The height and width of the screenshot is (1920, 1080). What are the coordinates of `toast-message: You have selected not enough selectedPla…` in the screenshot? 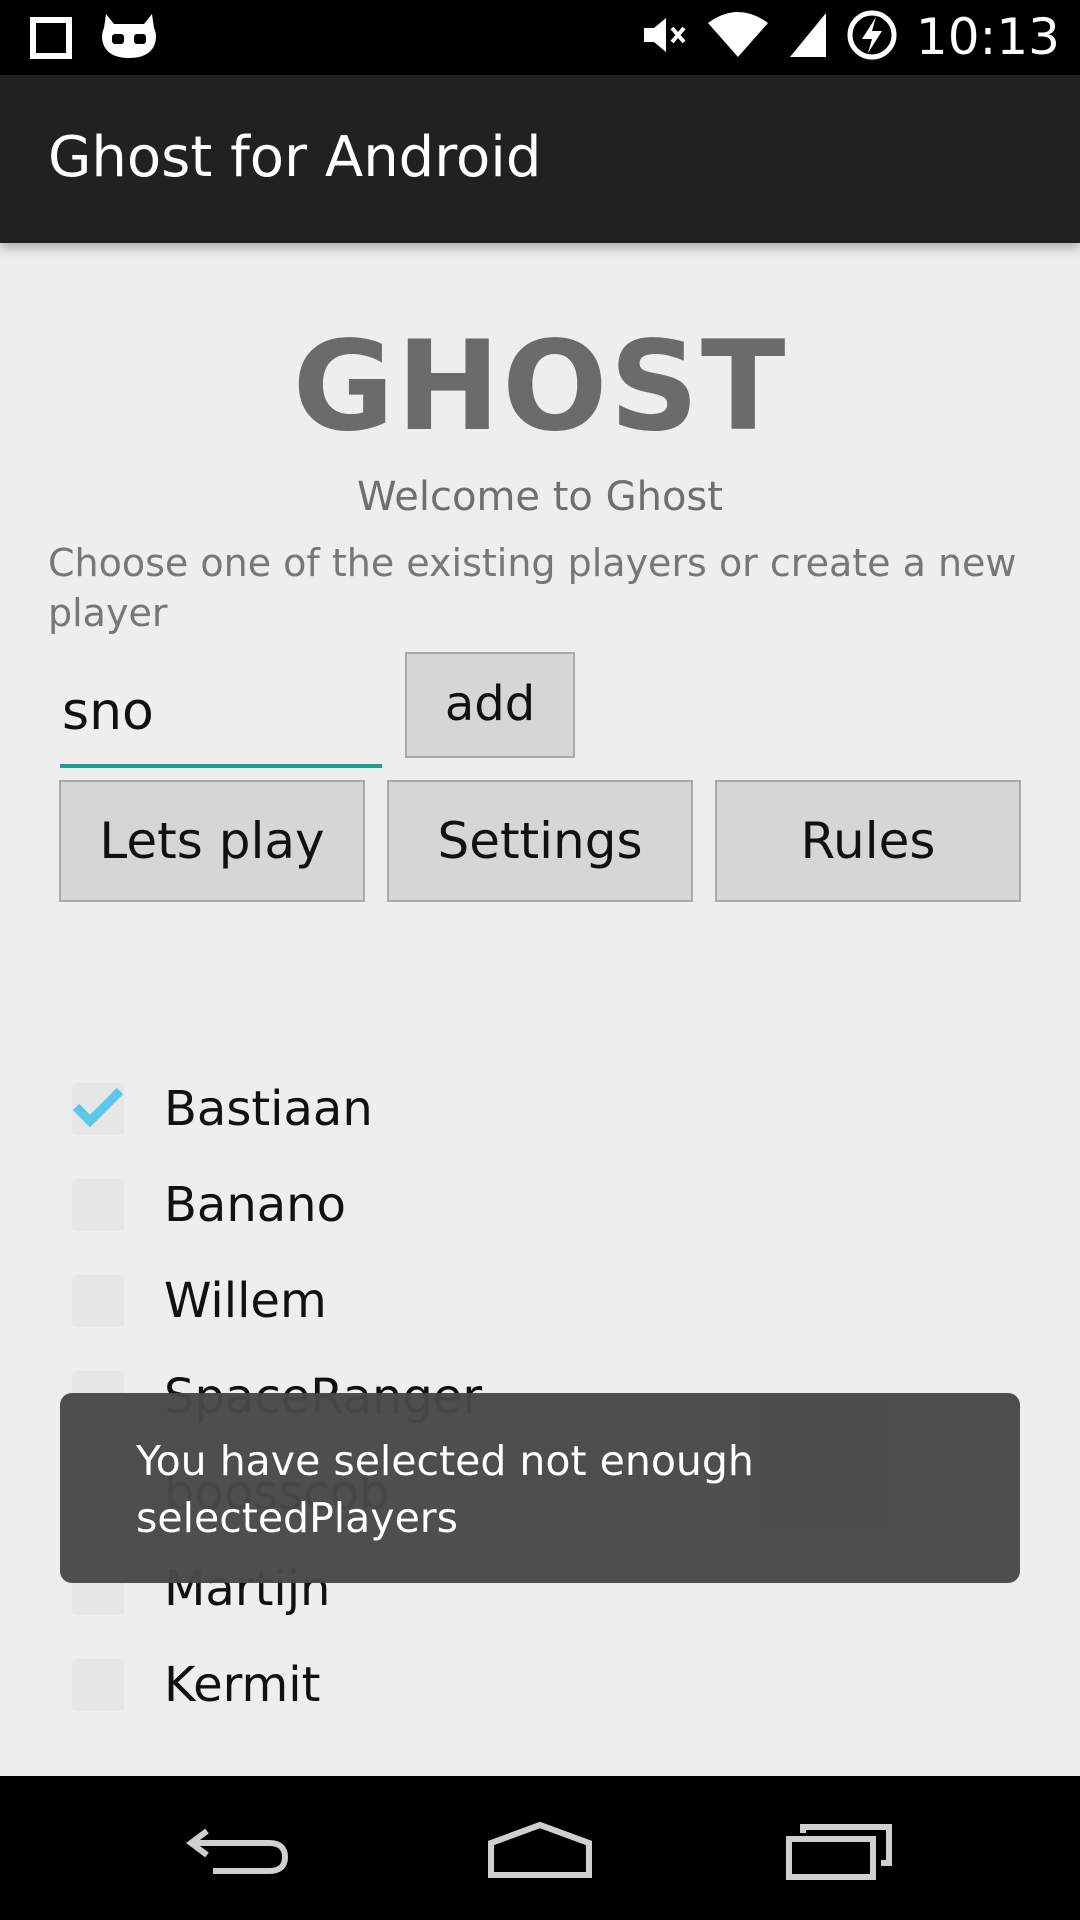 It's located at (540, 1488).